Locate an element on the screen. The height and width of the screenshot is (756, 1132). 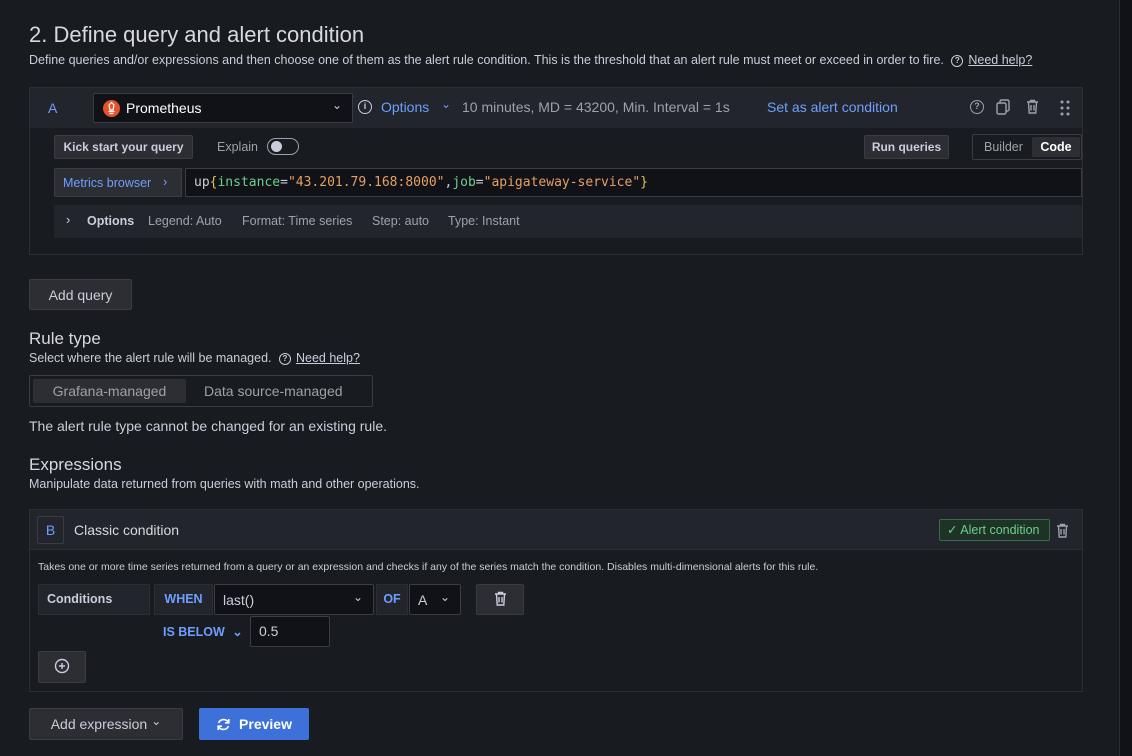
explain-label: Explain is located at coordinates (237, 147).